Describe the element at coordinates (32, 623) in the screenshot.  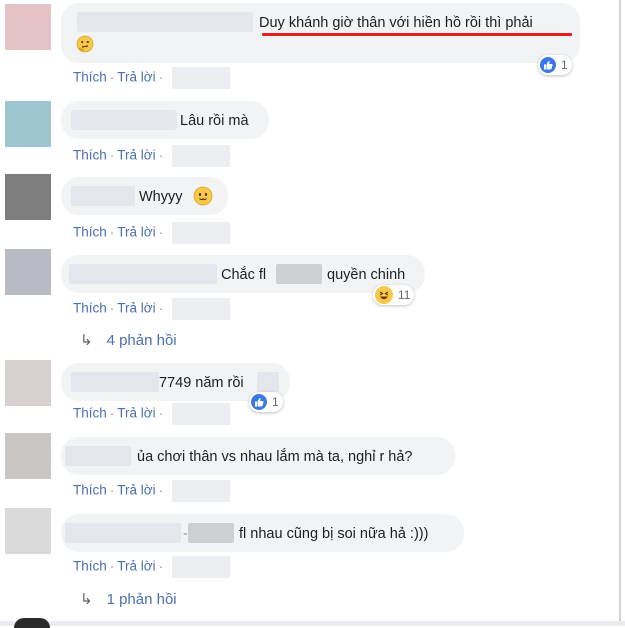
I see `next-avatar-partial` at that location.